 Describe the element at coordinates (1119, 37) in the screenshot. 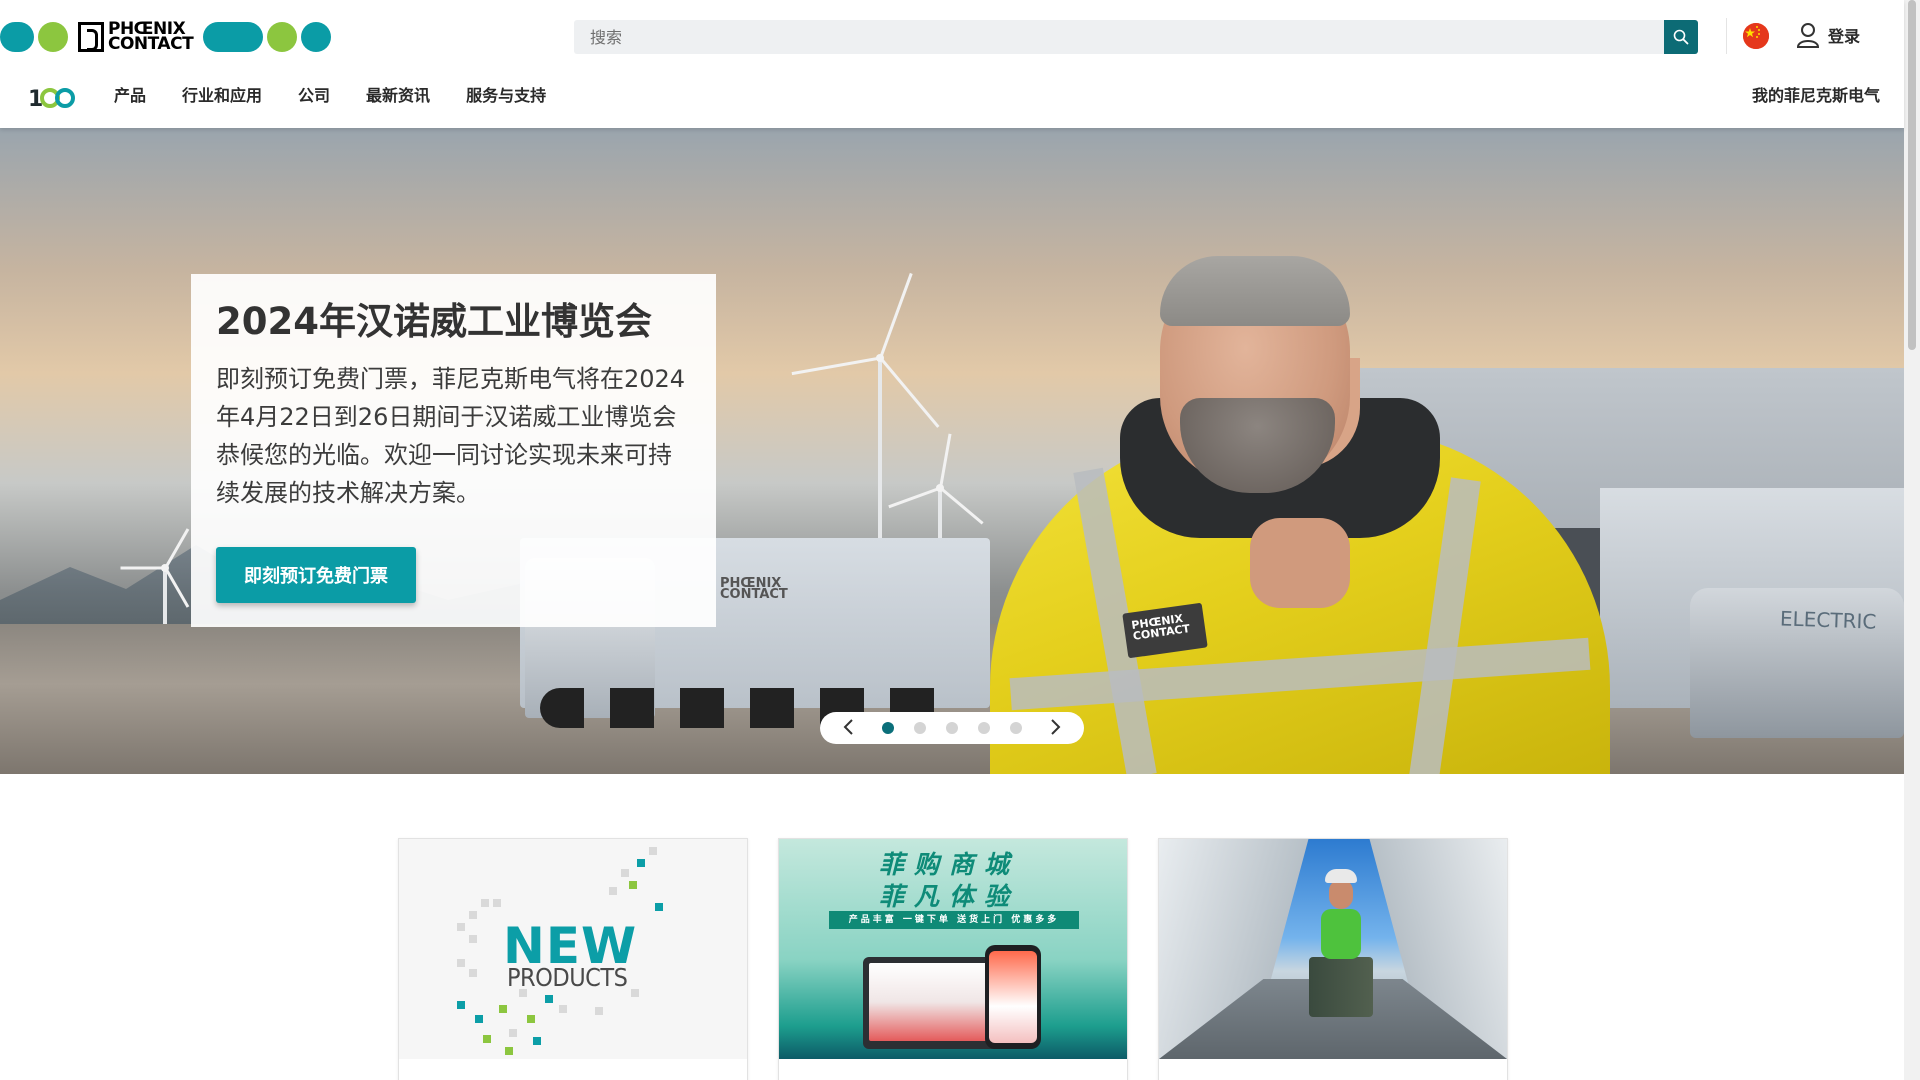

I see `search-input` at that location.